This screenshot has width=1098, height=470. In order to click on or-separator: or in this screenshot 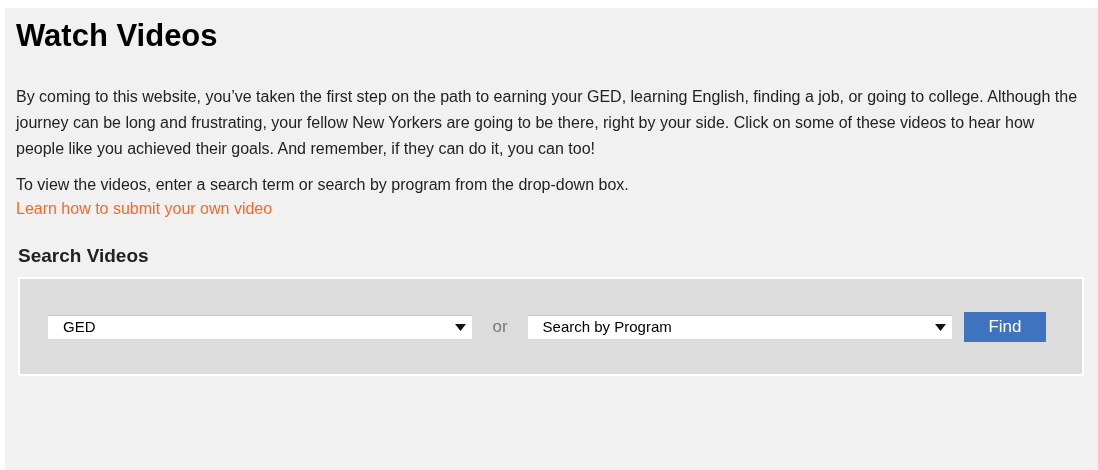, I will do `click(500, 326)`.